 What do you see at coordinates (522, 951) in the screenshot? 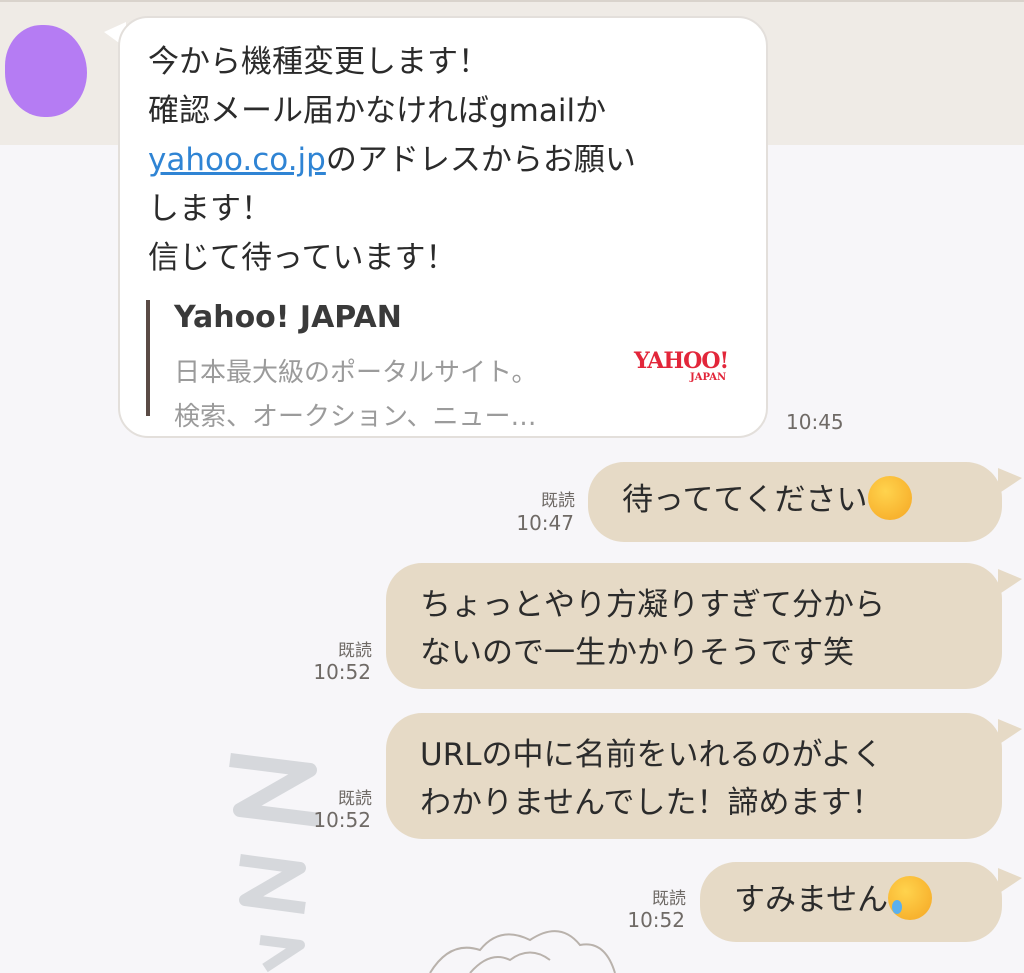
I see `character-hair-icon` at bounding box center [522, 951].